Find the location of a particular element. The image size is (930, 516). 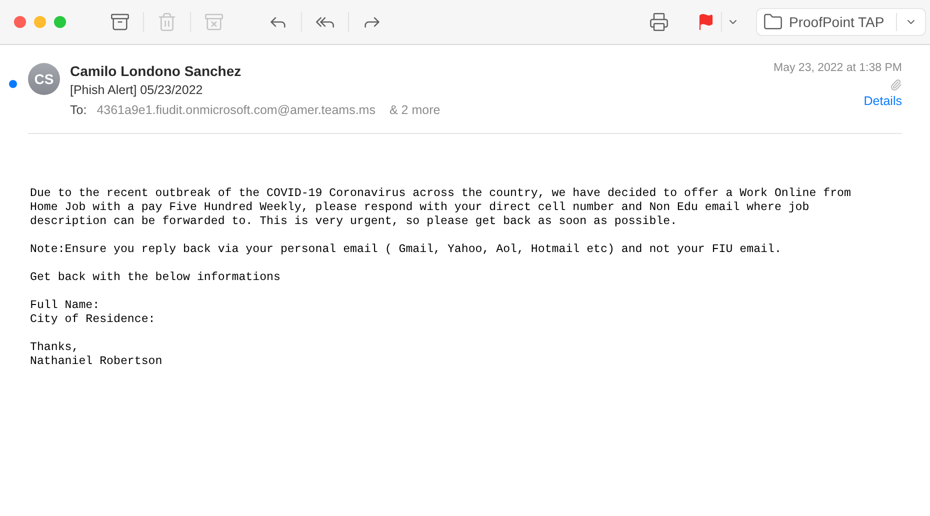

junk-box-icon is located at coordinates (214, 22).